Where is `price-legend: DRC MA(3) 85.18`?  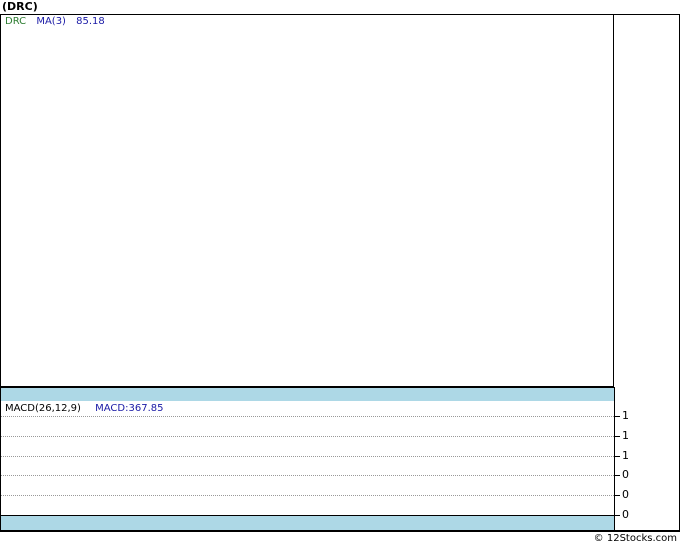
price-legend: DRC MA(3) 85.18 is located at coordinates (55, 22).